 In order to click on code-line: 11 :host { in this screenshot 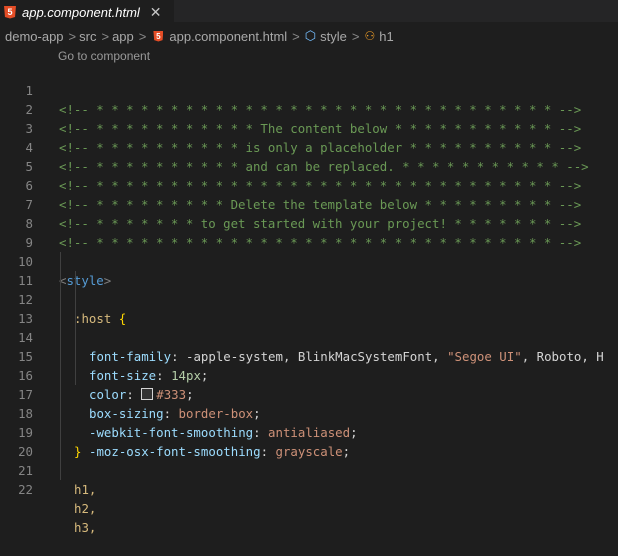, I will do `click(309, 289)`.